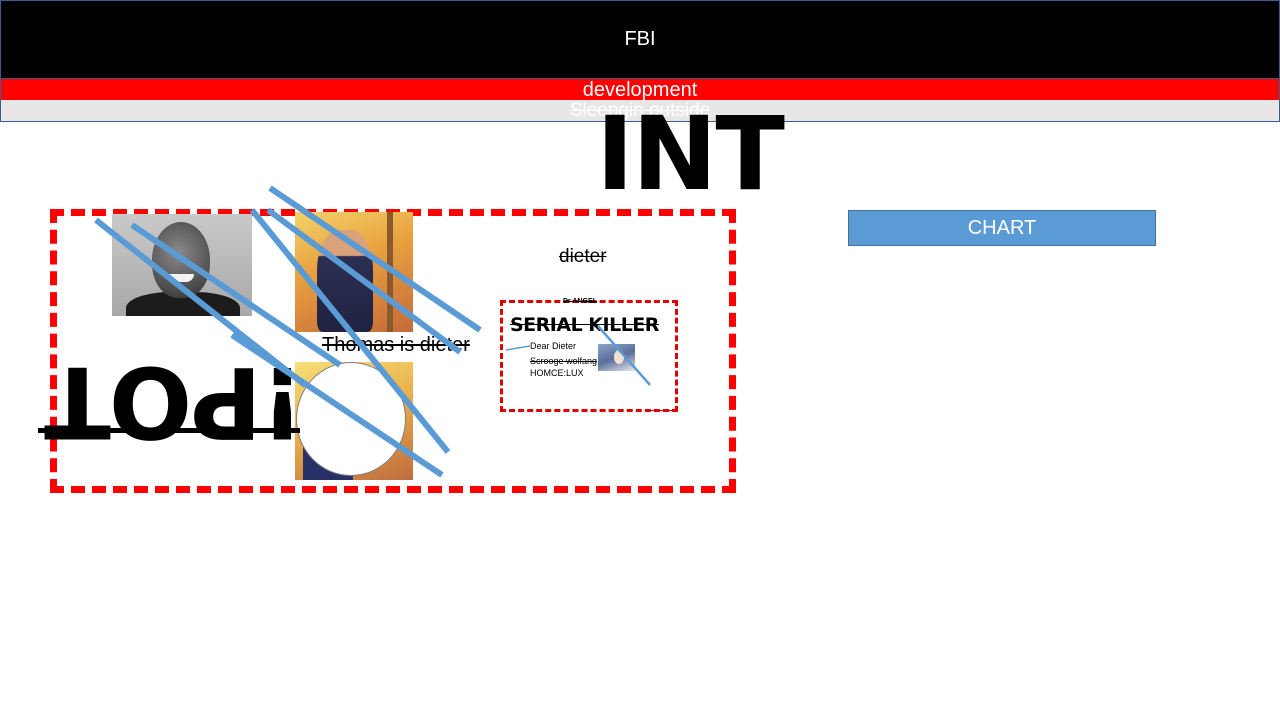  I want to click on int-headline: INT, so click(690, 154).